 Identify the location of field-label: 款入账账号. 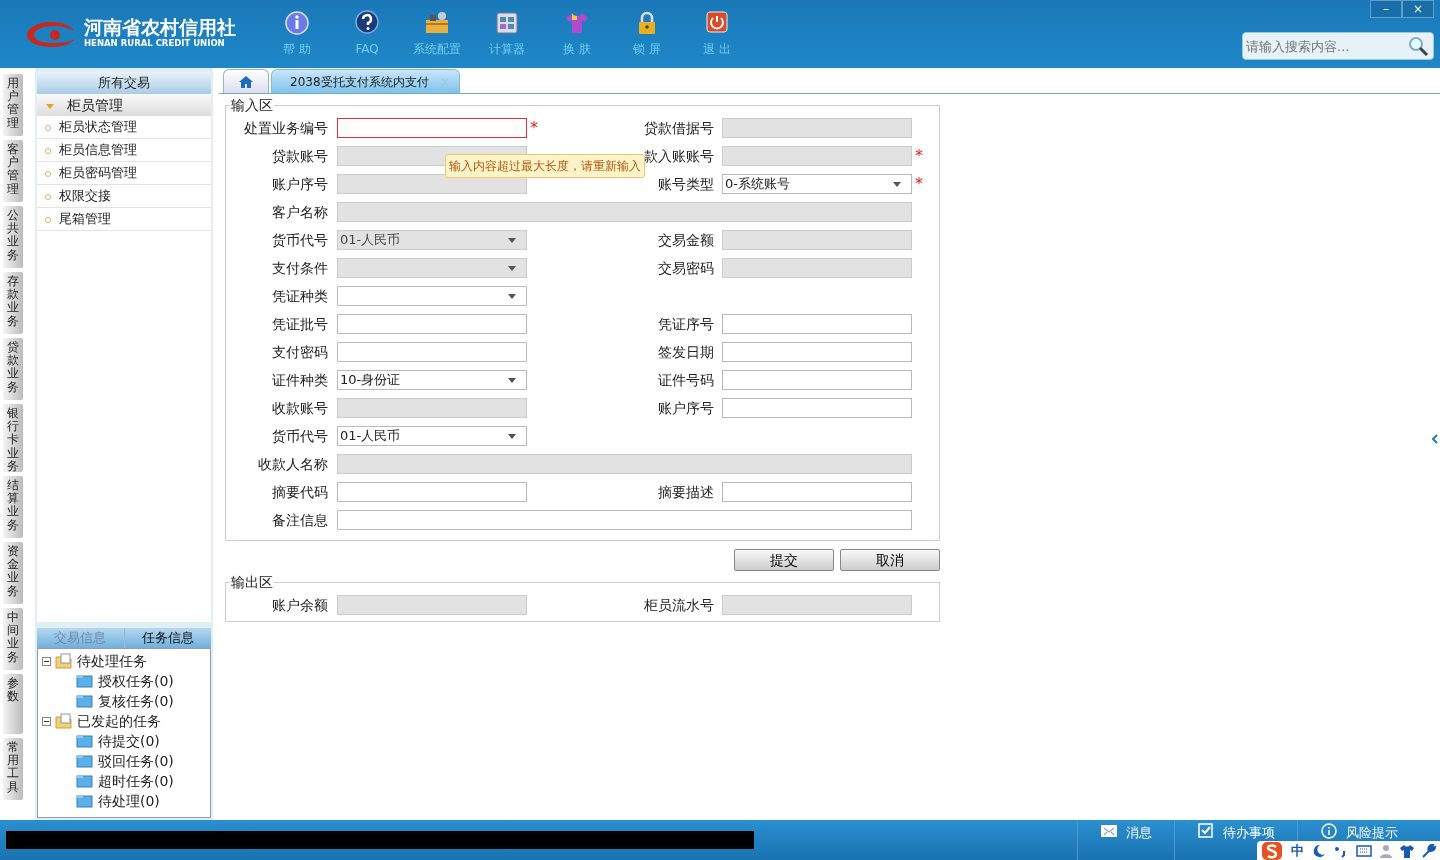
(679, 155).